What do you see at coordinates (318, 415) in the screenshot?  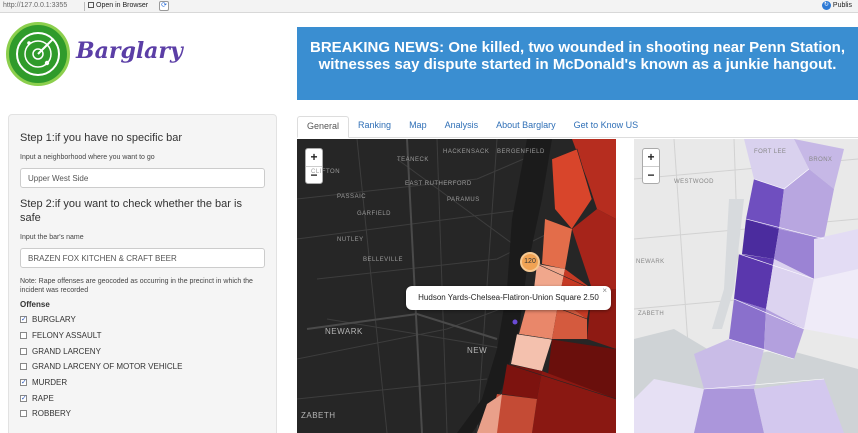 I see `dark-map-place-label: ZABETH` at bounding box center [318, 415].